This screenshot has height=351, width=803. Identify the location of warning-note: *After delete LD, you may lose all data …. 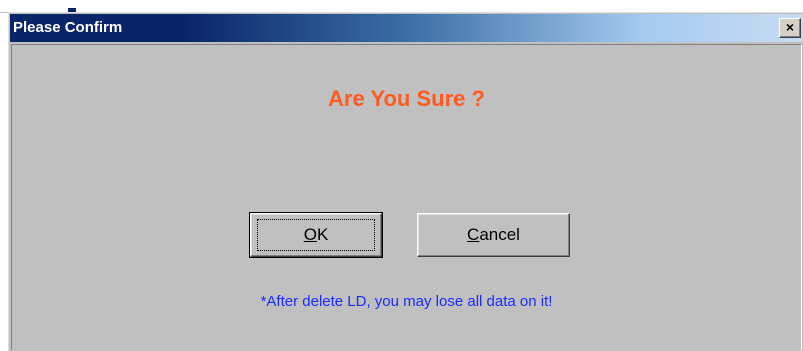
(406, 301).